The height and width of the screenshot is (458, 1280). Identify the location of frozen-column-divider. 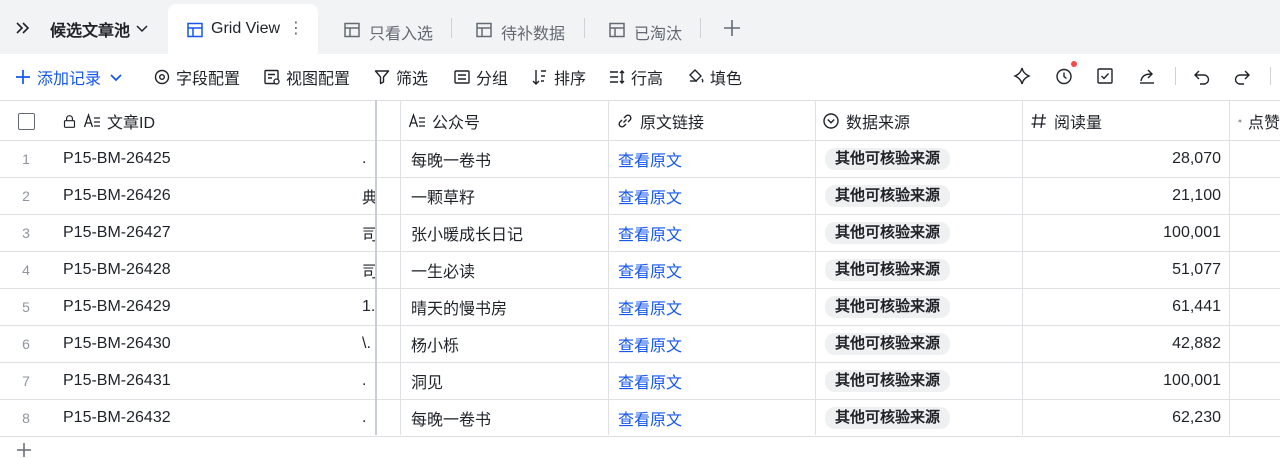
(376, 267).